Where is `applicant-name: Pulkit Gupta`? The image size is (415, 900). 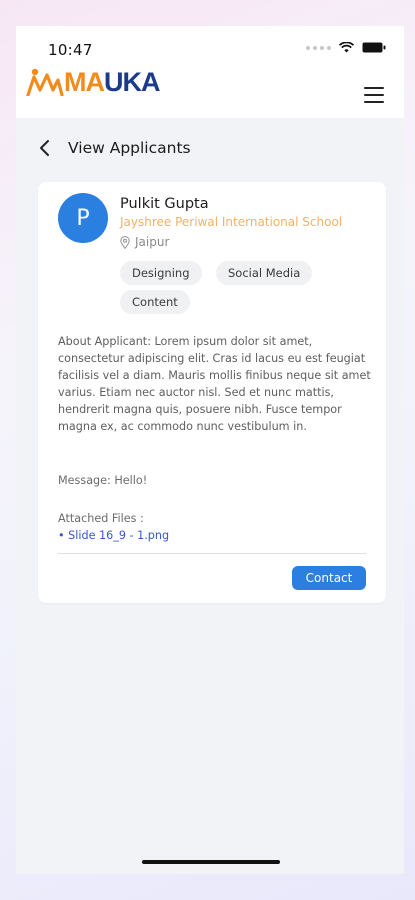
applicant-name: Pulkit Gupta is located at coordinates (164, 204).